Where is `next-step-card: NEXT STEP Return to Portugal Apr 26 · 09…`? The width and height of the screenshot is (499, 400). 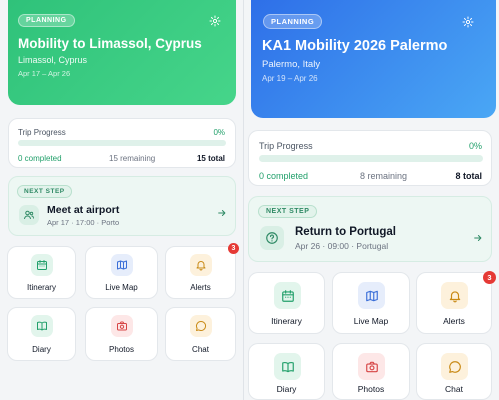 next-step-card: NEXT STEP Return to Portugal Apr 26 · 09… is located at coordinates (370, 229).